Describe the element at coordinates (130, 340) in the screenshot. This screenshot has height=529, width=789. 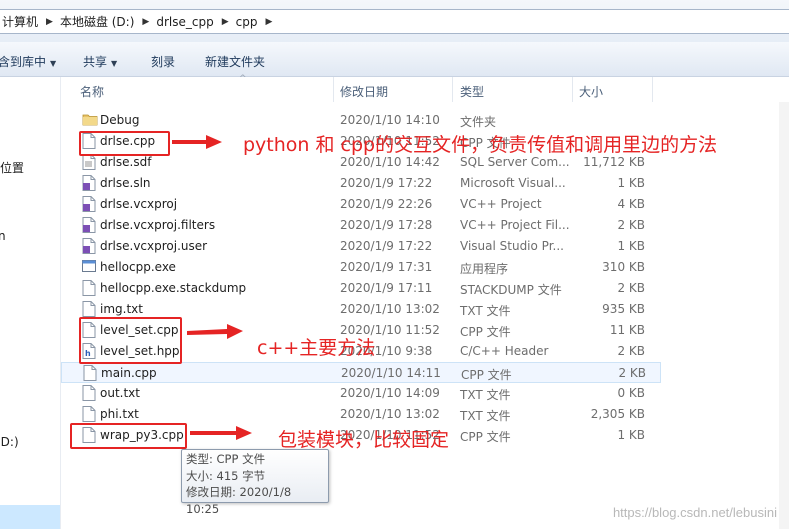
I see `annotation-box-level-set` at that location.